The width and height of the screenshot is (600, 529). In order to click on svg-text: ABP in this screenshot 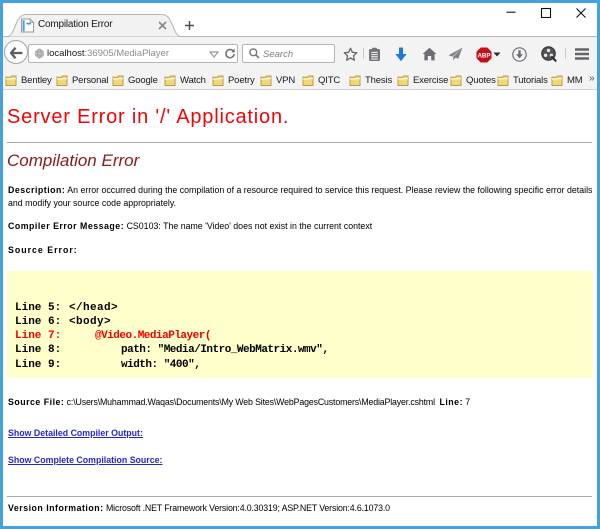, I will do `click(483, 56)`.